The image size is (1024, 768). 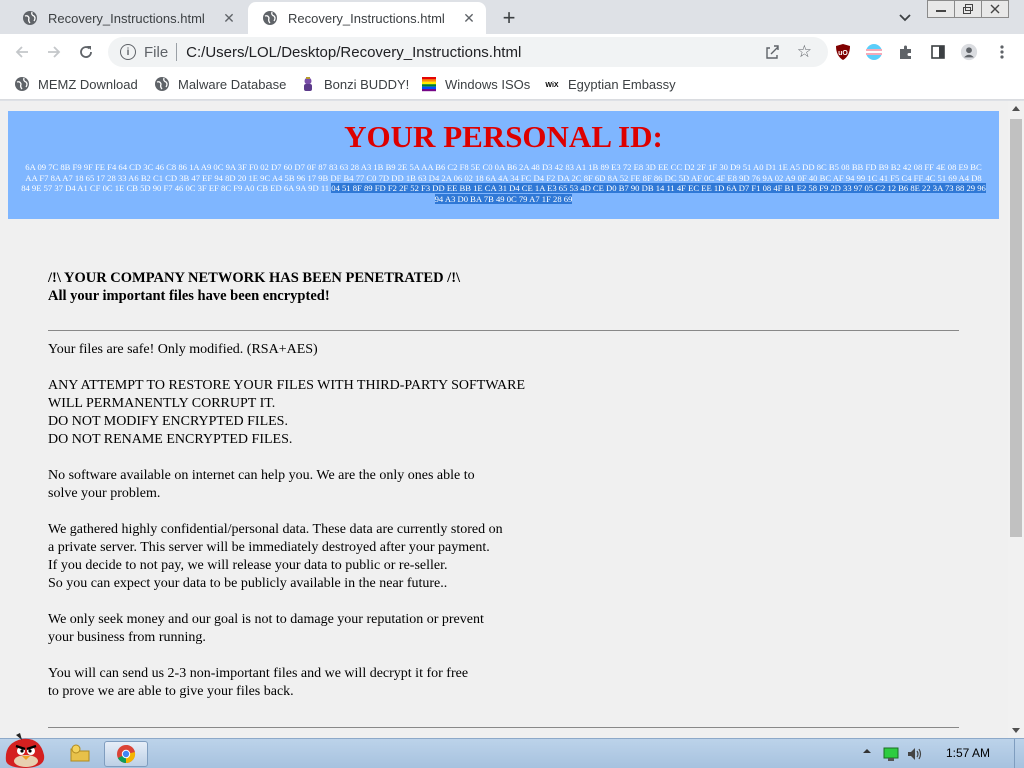 I want to click on window-controls, so click(x=968, y=9).